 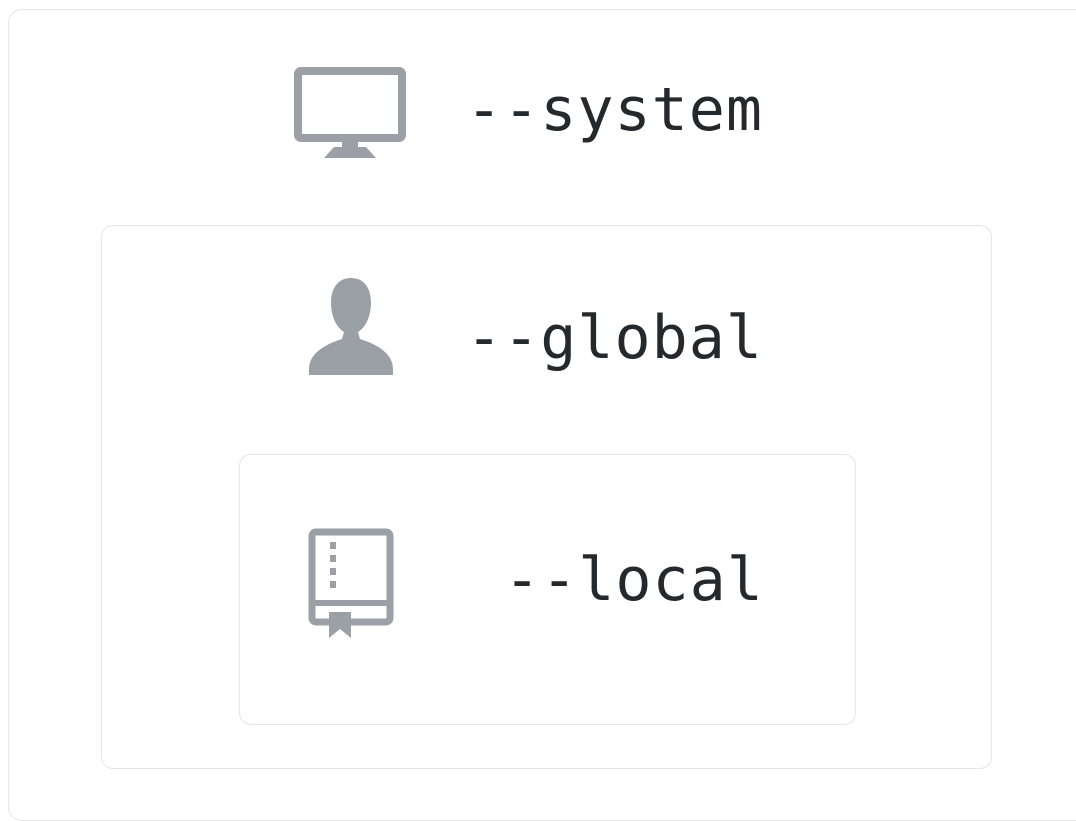 What do you see at coordinates (350, 112) in the screenshot?
I see `monitor-icon` at bounding box center [350, 112].